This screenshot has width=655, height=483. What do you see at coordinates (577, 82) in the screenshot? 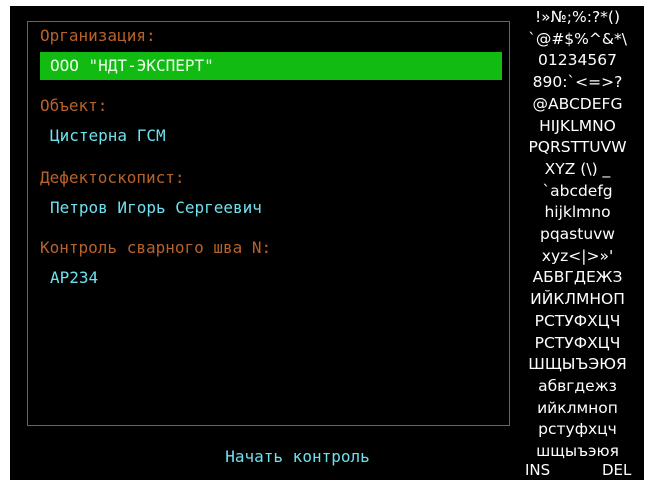
I see `char-row: 890:`<=>?` at bounding box center [577, 82].